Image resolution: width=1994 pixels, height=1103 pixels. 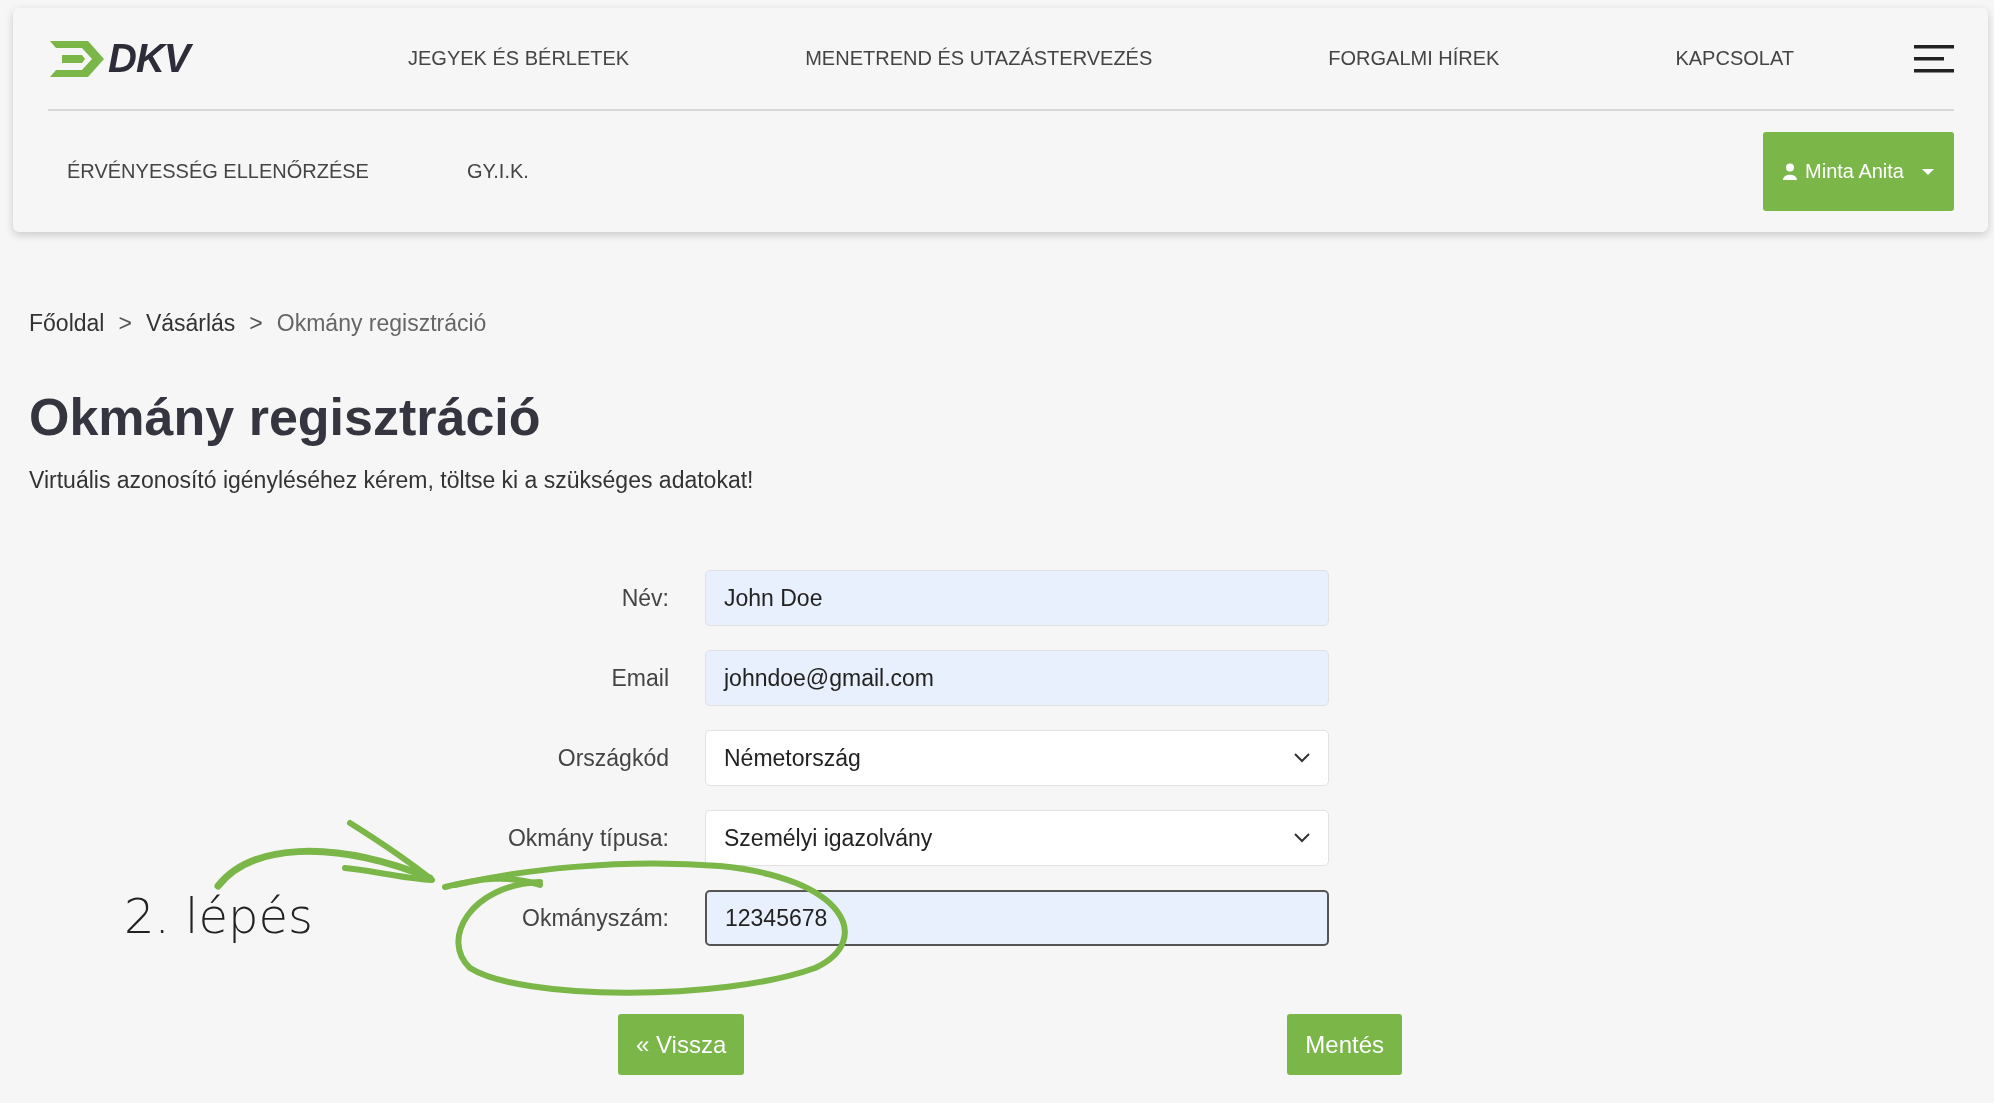 I want to click on annotation-text: 2. lépés, so click(x=218, y=916).